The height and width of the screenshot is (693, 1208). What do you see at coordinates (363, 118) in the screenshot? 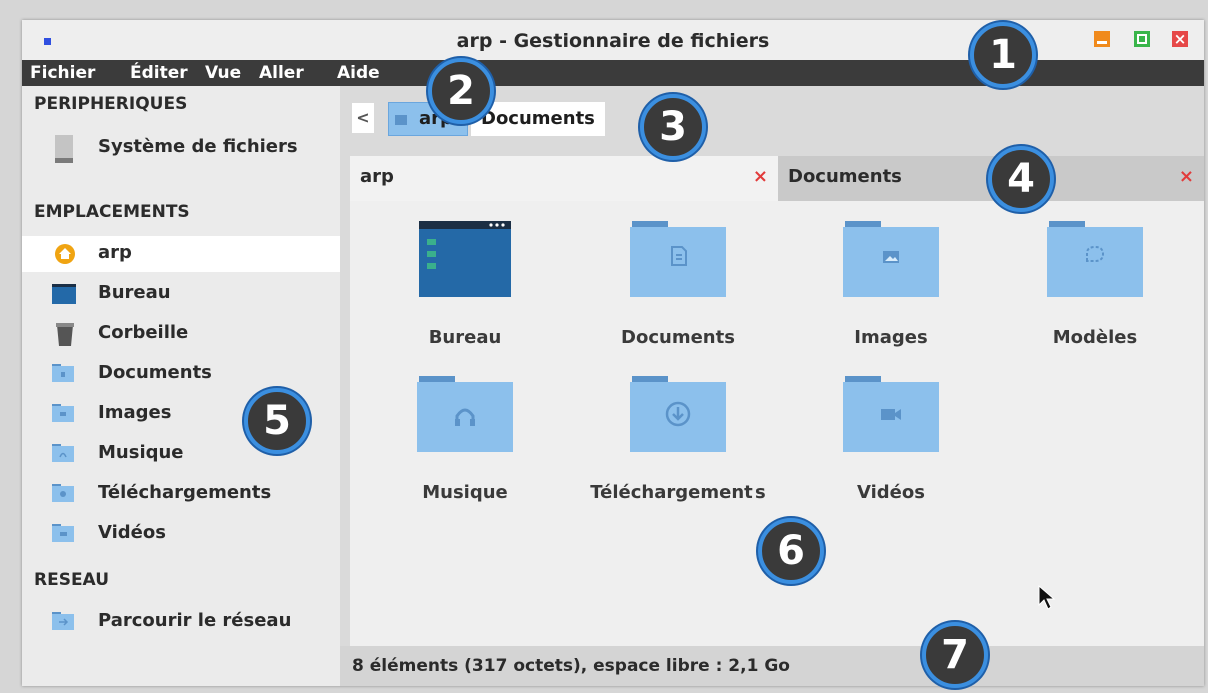
I see `back-button: <` at bounding box center [363, 118].